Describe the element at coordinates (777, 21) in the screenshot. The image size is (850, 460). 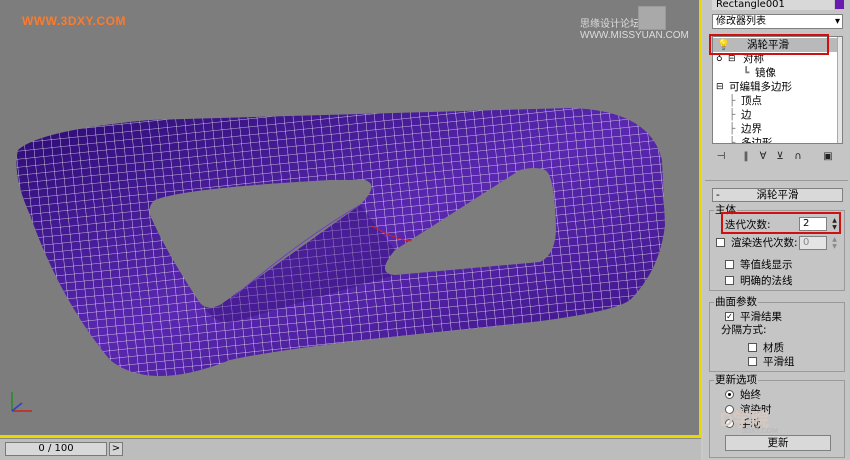
I see `modifier-list-dropdown: 修改器列表 ▾` at that location.